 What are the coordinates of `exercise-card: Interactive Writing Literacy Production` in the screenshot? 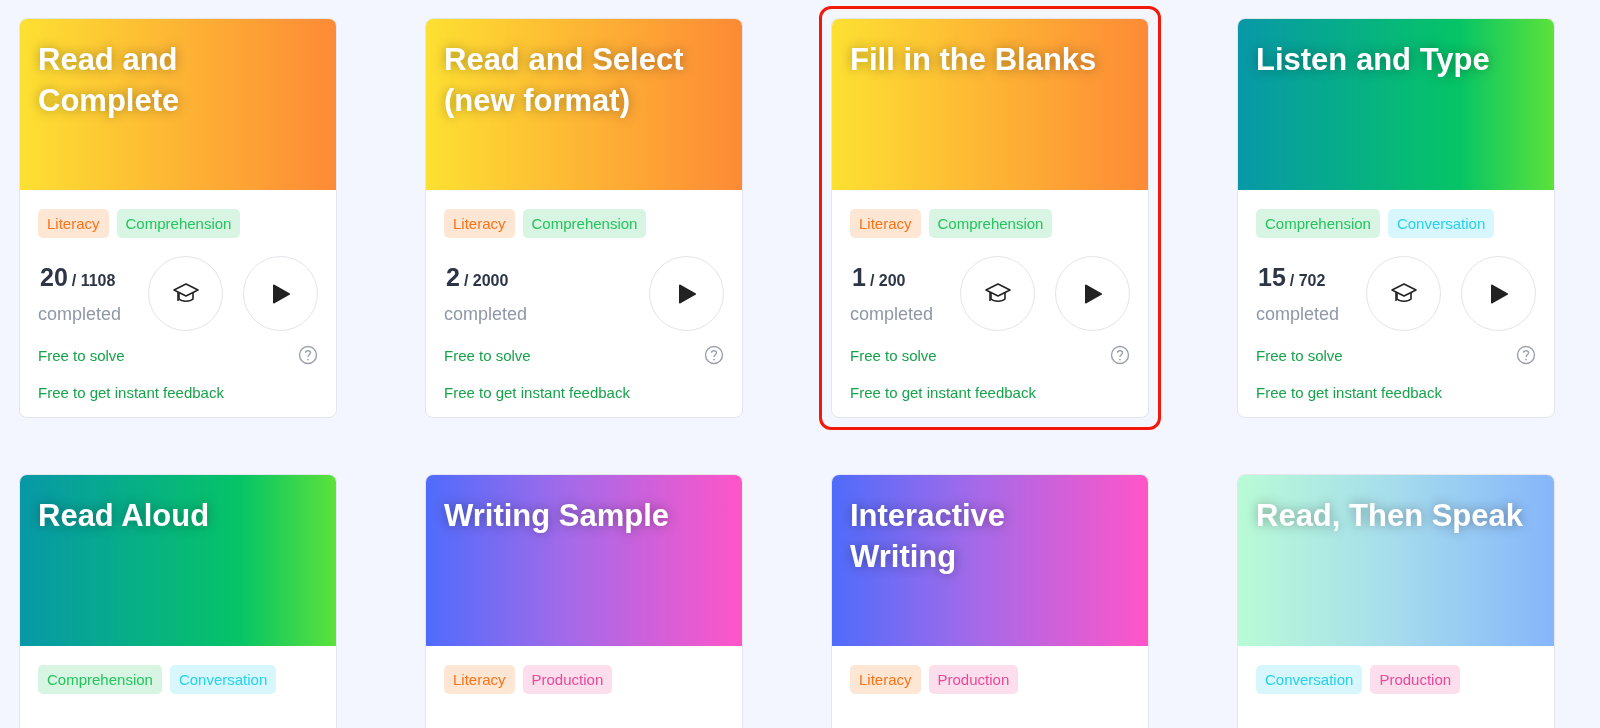 It's located at (990, 601).